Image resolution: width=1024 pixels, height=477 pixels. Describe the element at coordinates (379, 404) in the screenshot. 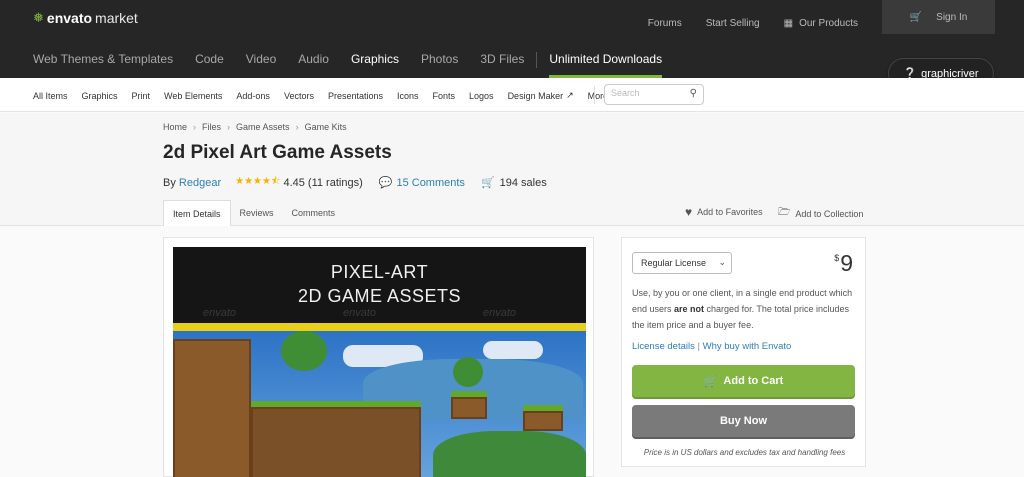

I see `game-scene` at that location.